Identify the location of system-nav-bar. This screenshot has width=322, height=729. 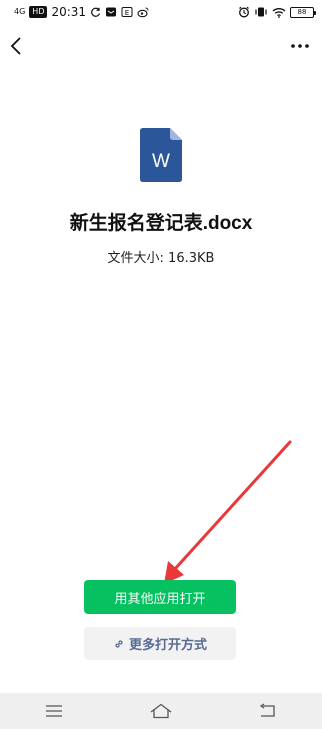
(161, 711).